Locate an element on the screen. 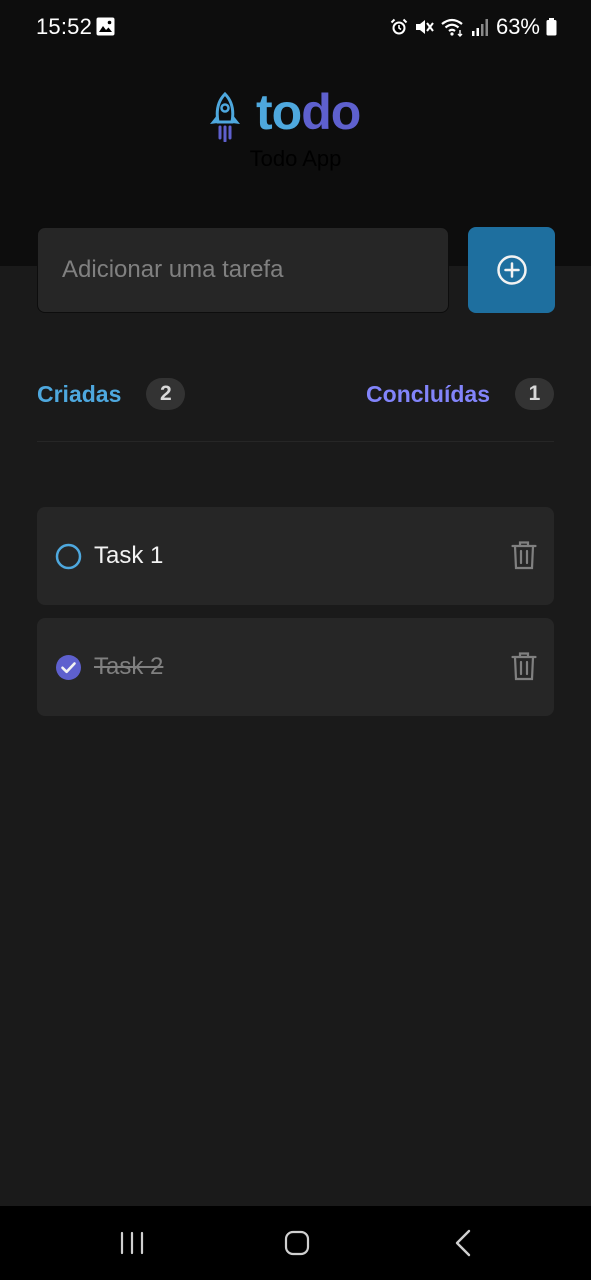 Image resolution: width=591 pixels, height=1280 pixels. app-subtitle: Todo App is located at coordinates (295, 158).